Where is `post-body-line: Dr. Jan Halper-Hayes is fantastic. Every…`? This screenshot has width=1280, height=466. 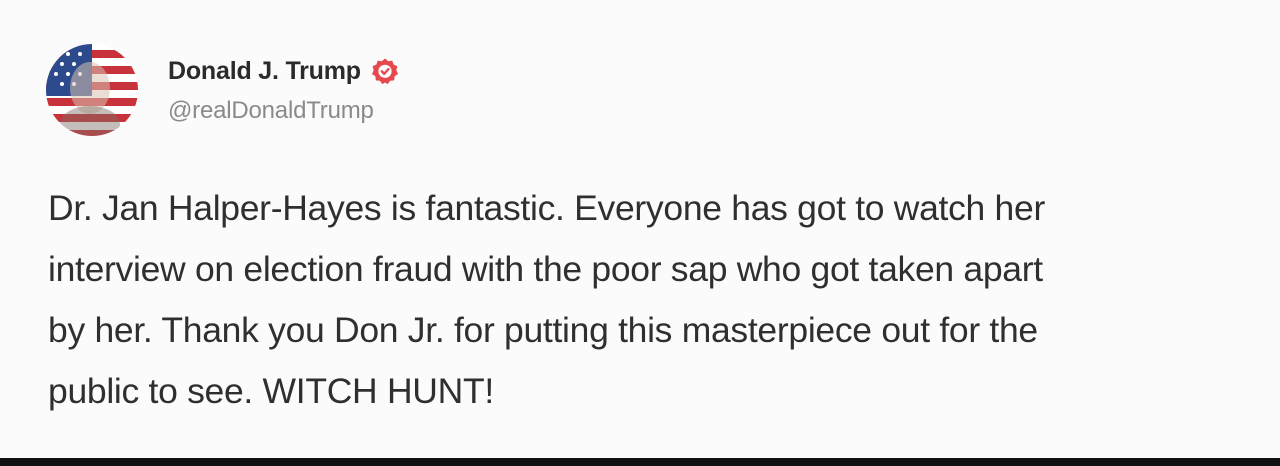 post-body-line: Dr. Jan Halper-Hayes is fantastic. Every… is located at coordinates (546, 208).